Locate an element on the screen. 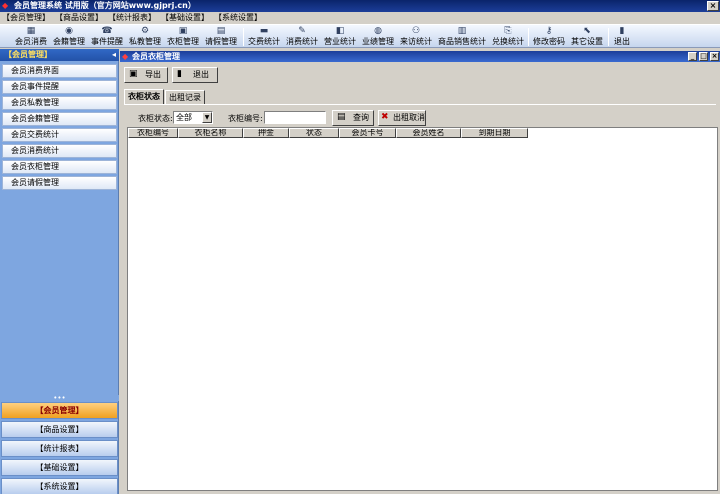 Image resolution: width=720 pixels, height=494 pixels. exit-button: ▮ 退出 is located at coordinates (195, 75).